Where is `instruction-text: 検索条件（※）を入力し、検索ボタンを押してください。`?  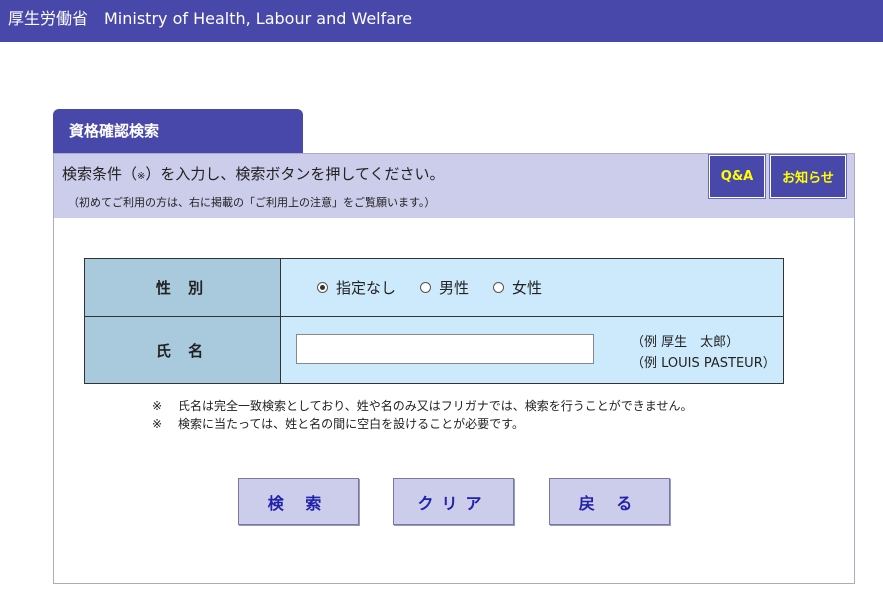
instruction-text: 検索条件（※）を入力し、検索ボタンを押してください。 is located at coordinates (253, 173).